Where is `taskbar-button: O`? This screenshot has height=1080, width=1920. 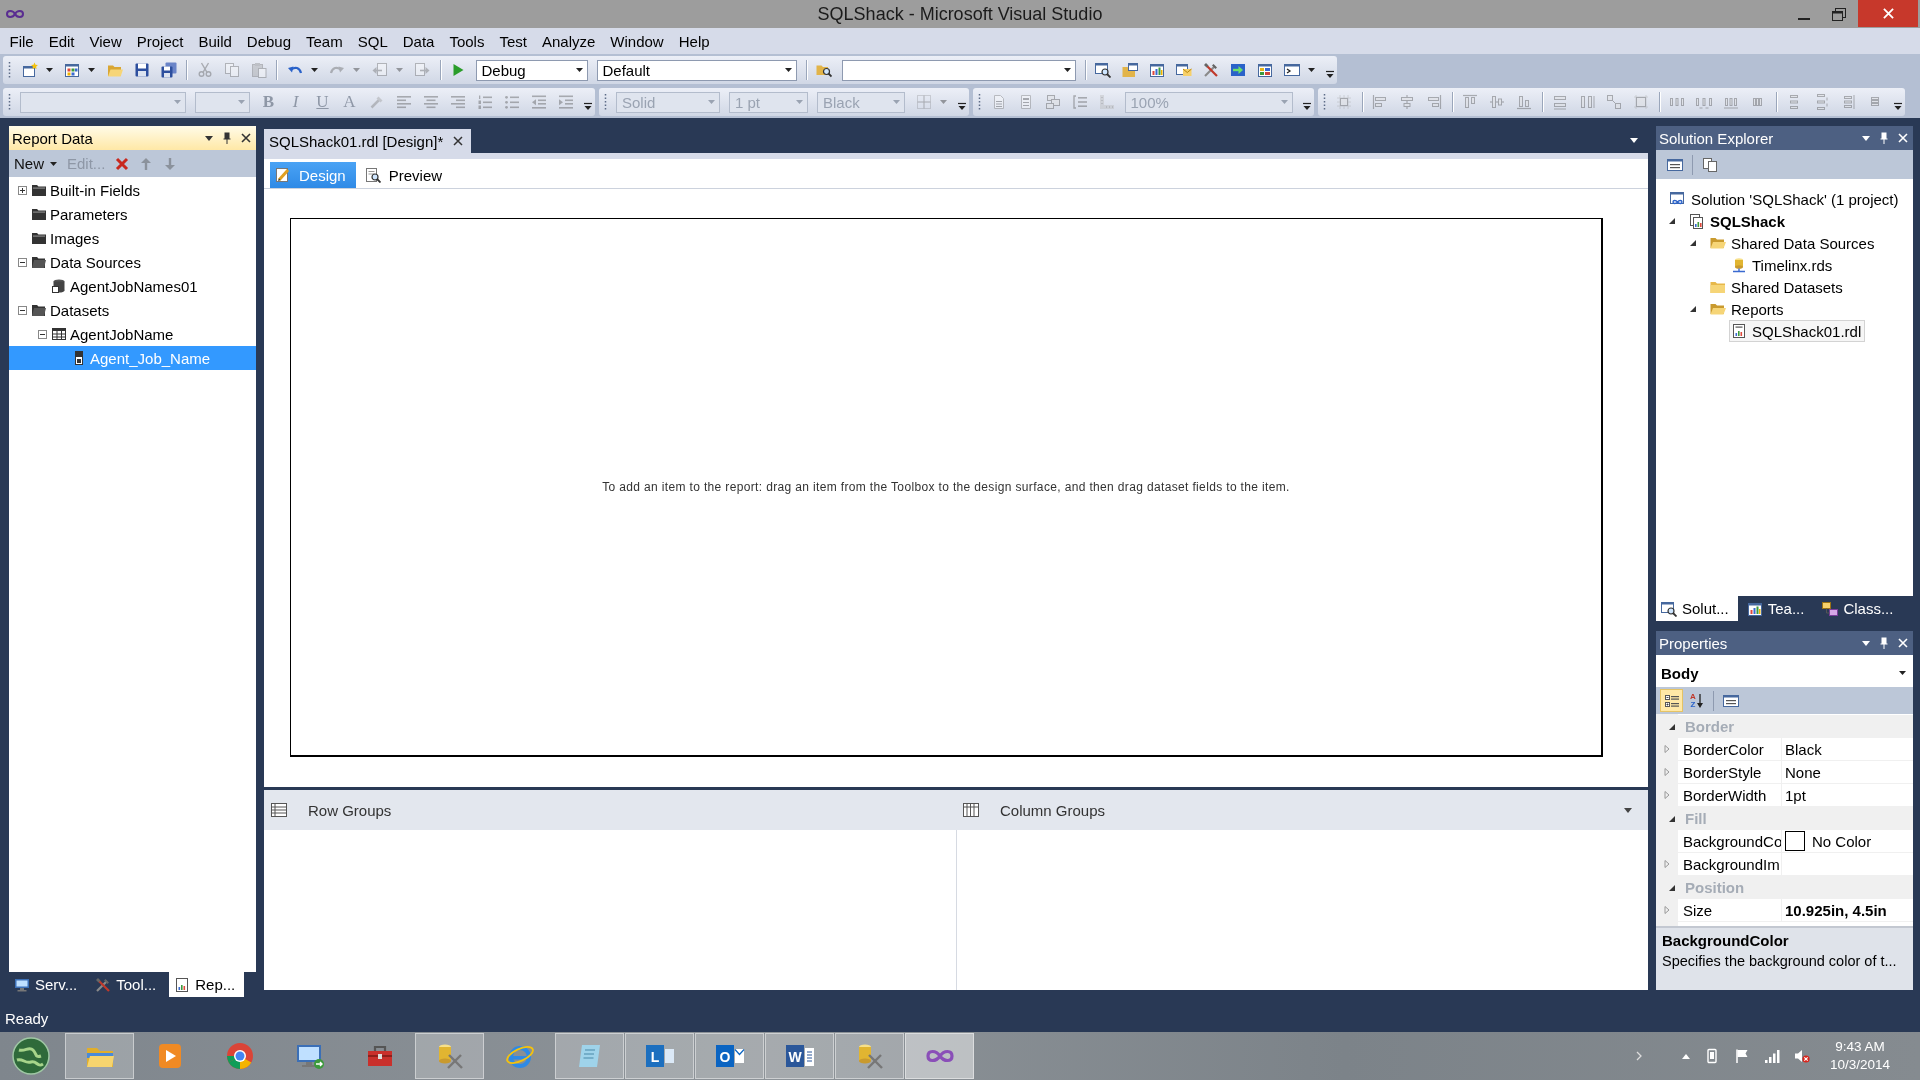
taskbar-button: O is located at coordinates (729, 1056).